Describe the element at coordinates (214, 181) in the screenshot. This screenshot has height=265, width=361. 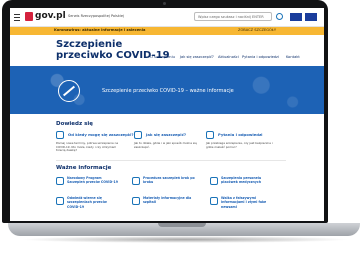
I see `medical-icon` at that location.